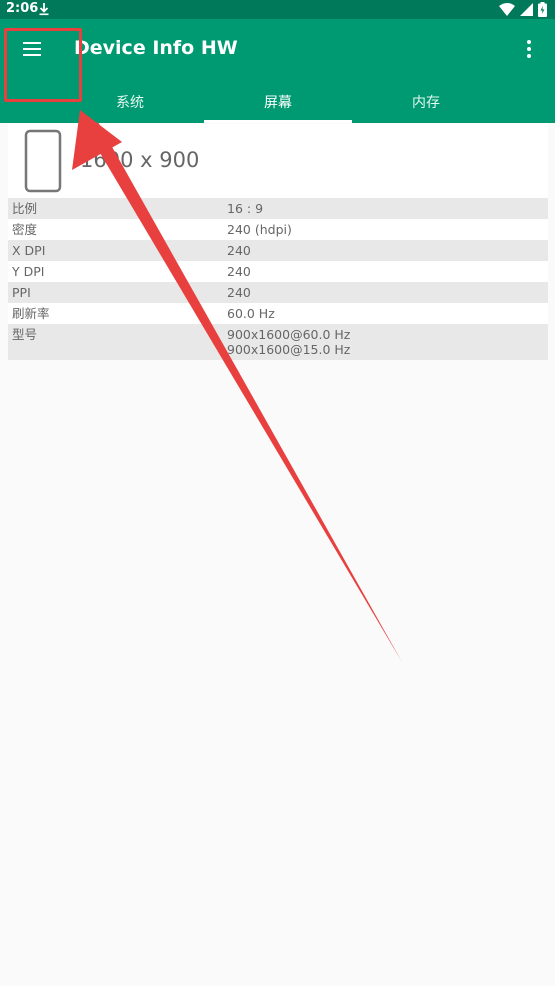 This screenshot has width=555, height=986. What do you see at coordinates (25, 334) in the screenshot?
I see `row-label: 型号` at bounding box center [25, 334].